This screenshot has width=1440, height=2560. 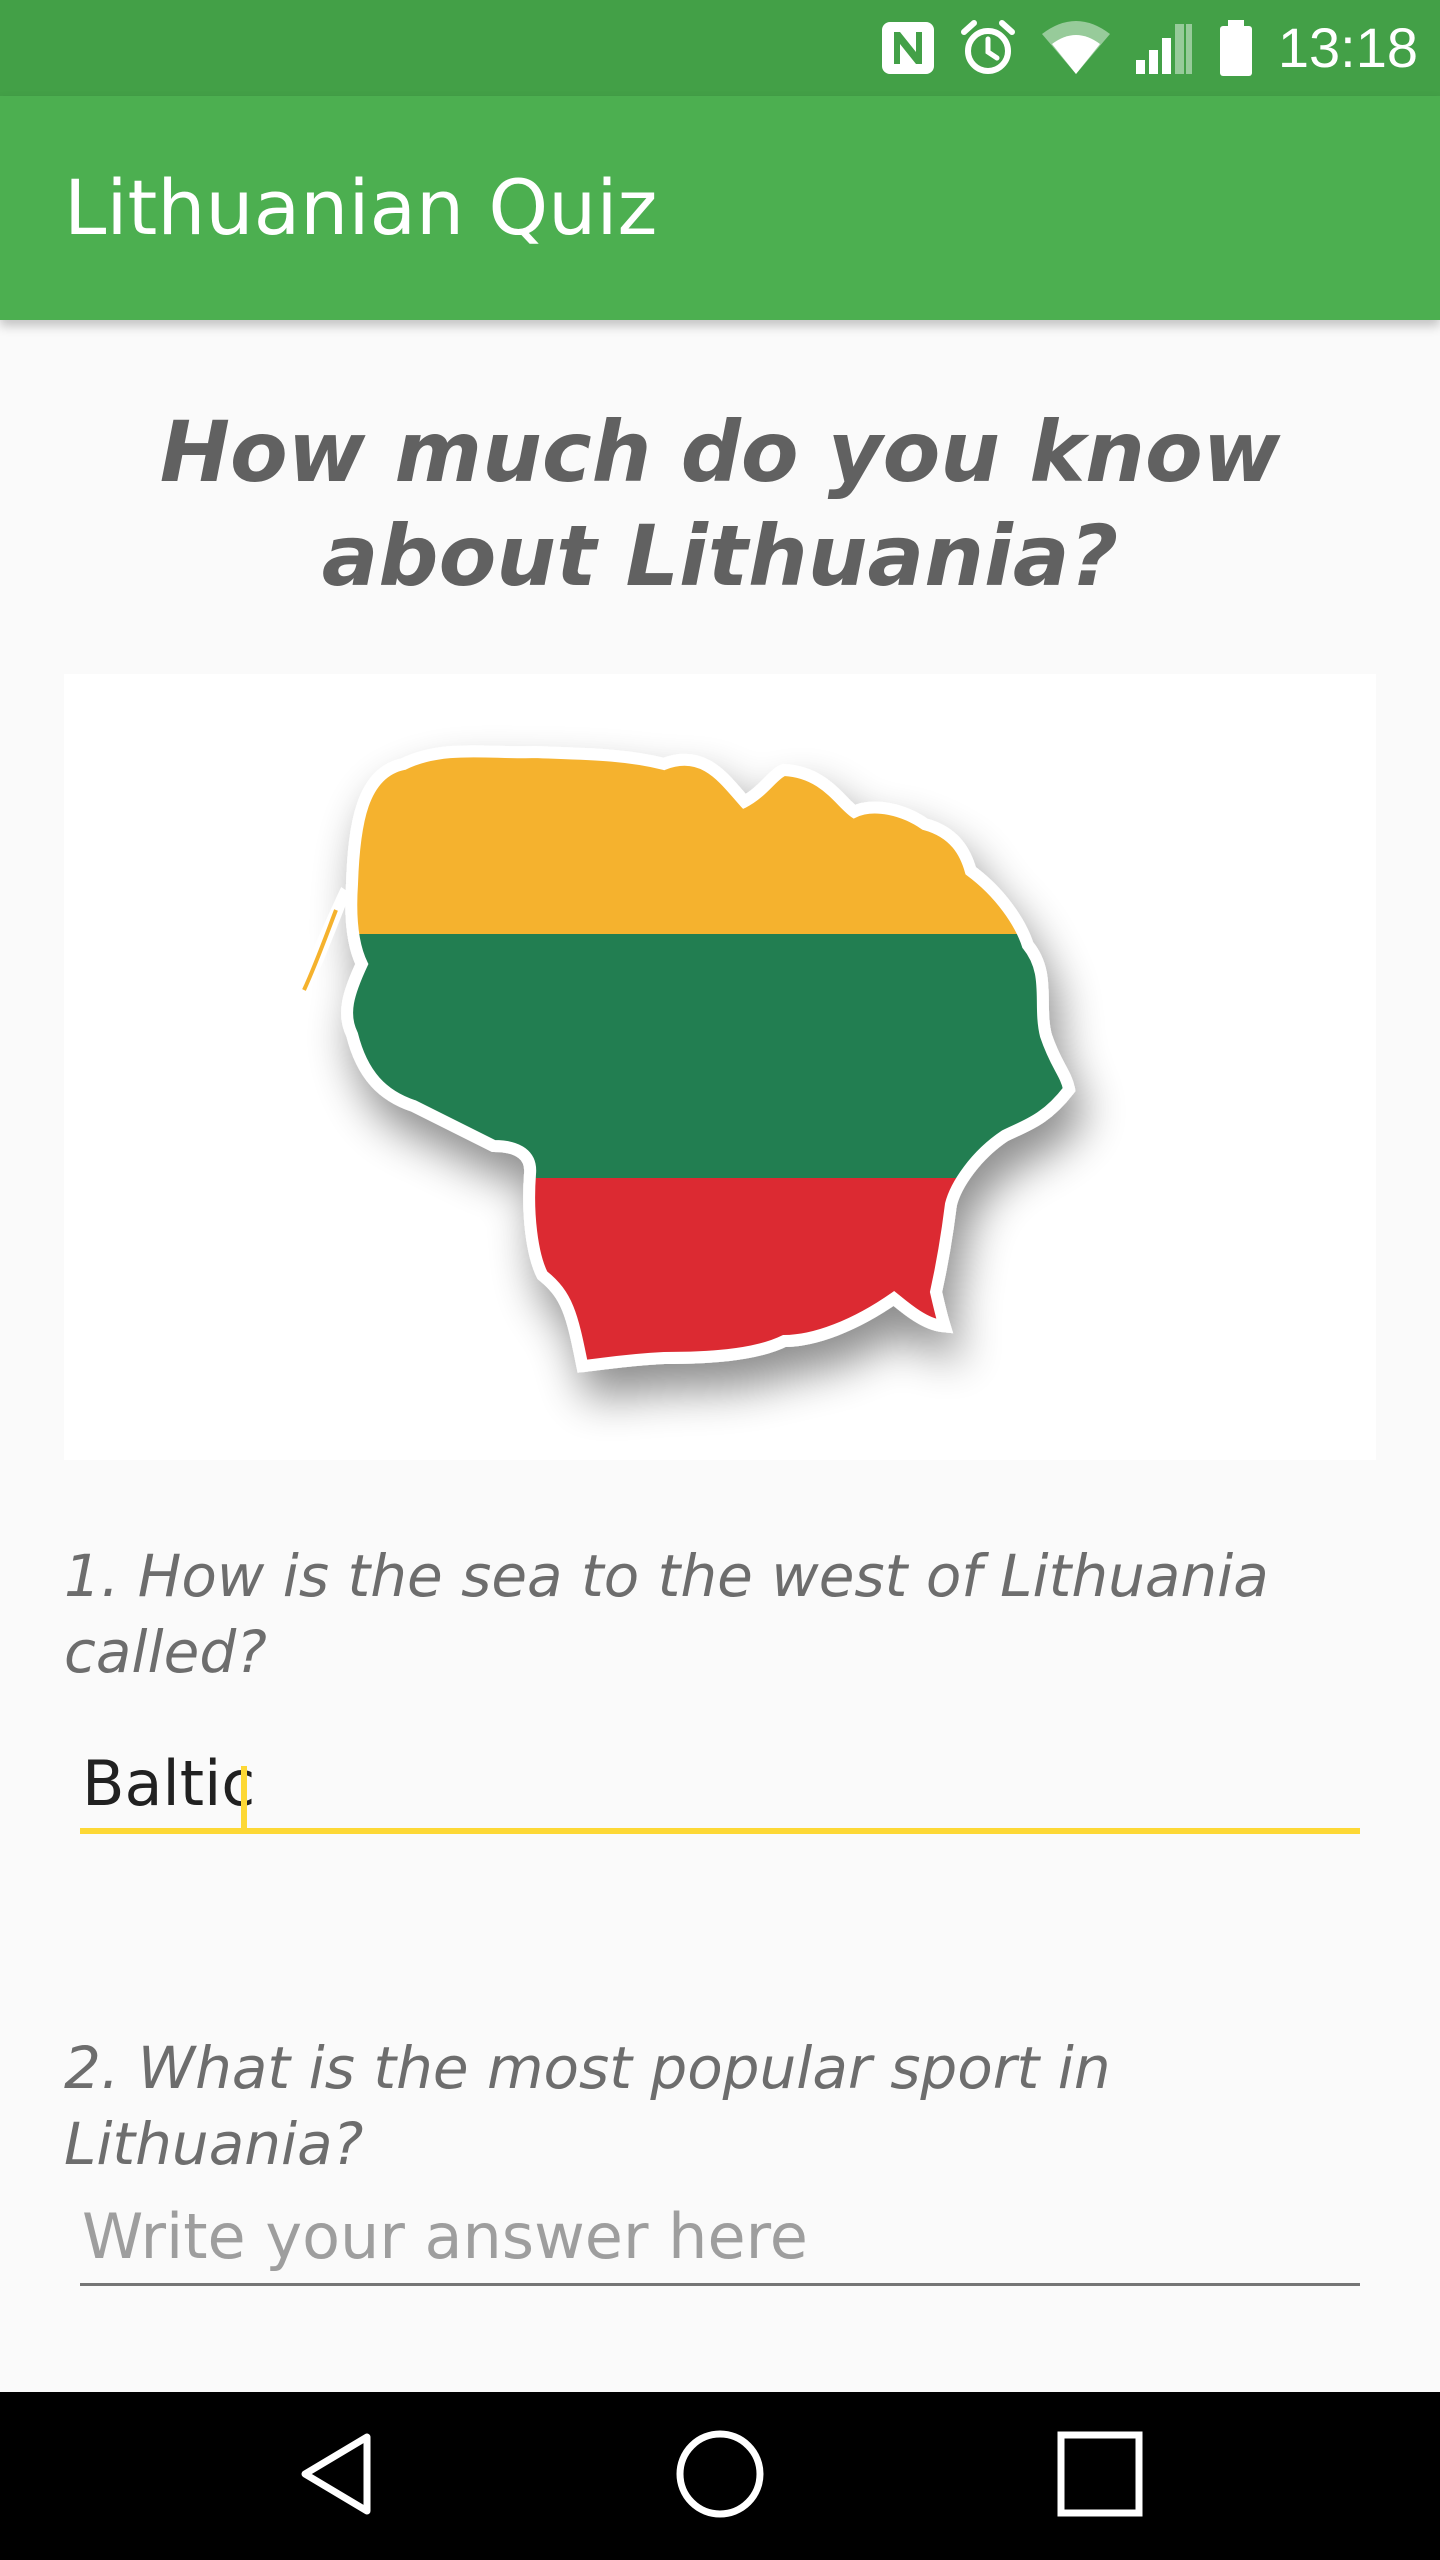 I want to click on recents-button, so click(x=1100, y=2476).